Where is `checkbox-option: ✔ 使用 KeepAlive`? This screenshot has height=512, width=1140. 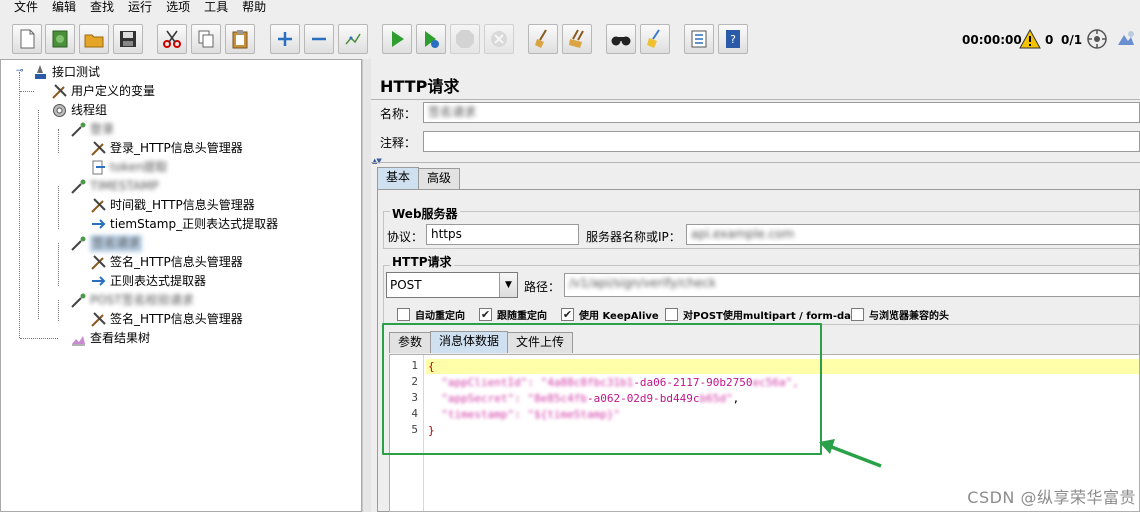 checkbox-option: ✔ 使用 KeepAlive is located at coordinates (610, 314).